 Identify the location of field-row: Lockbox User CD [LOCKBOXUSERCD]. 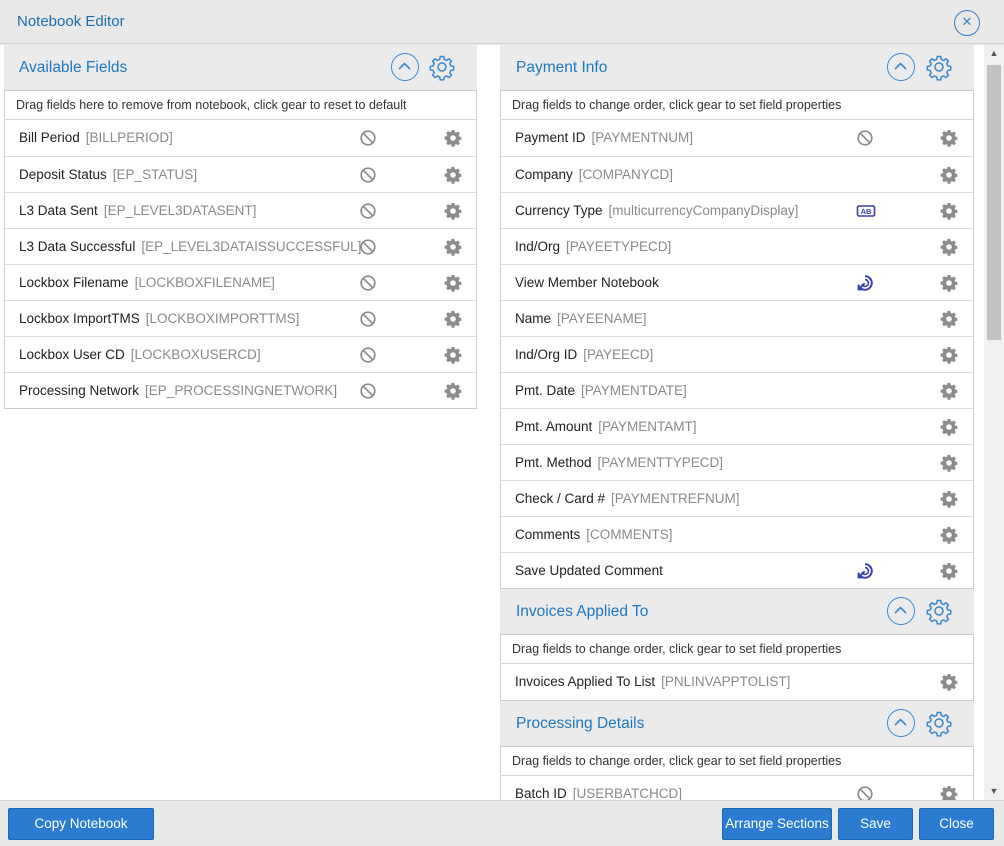
(240, 354).